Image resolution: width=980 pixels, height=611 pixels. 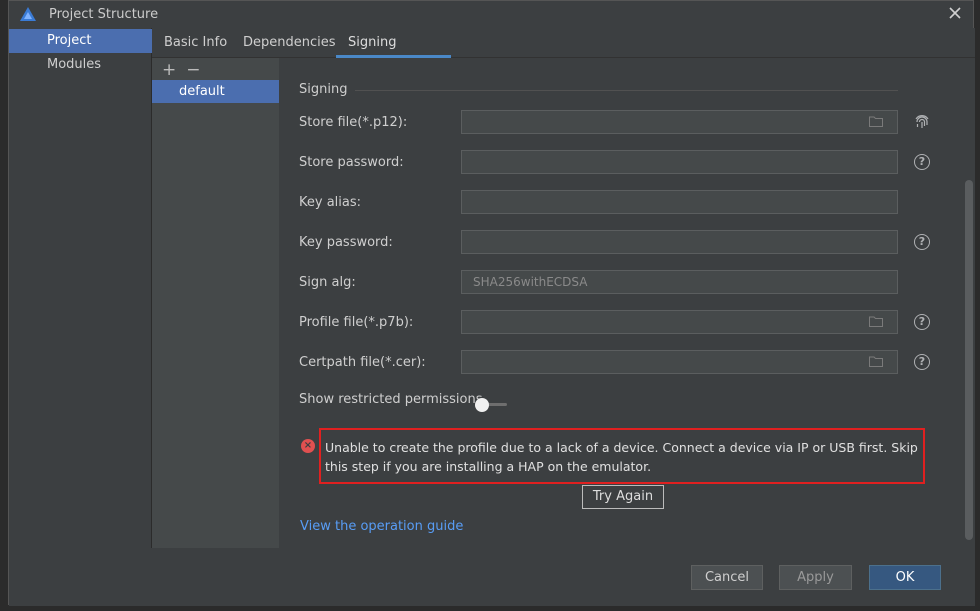 I want to click on apply-button: Apply, so click(x=815, y=577).